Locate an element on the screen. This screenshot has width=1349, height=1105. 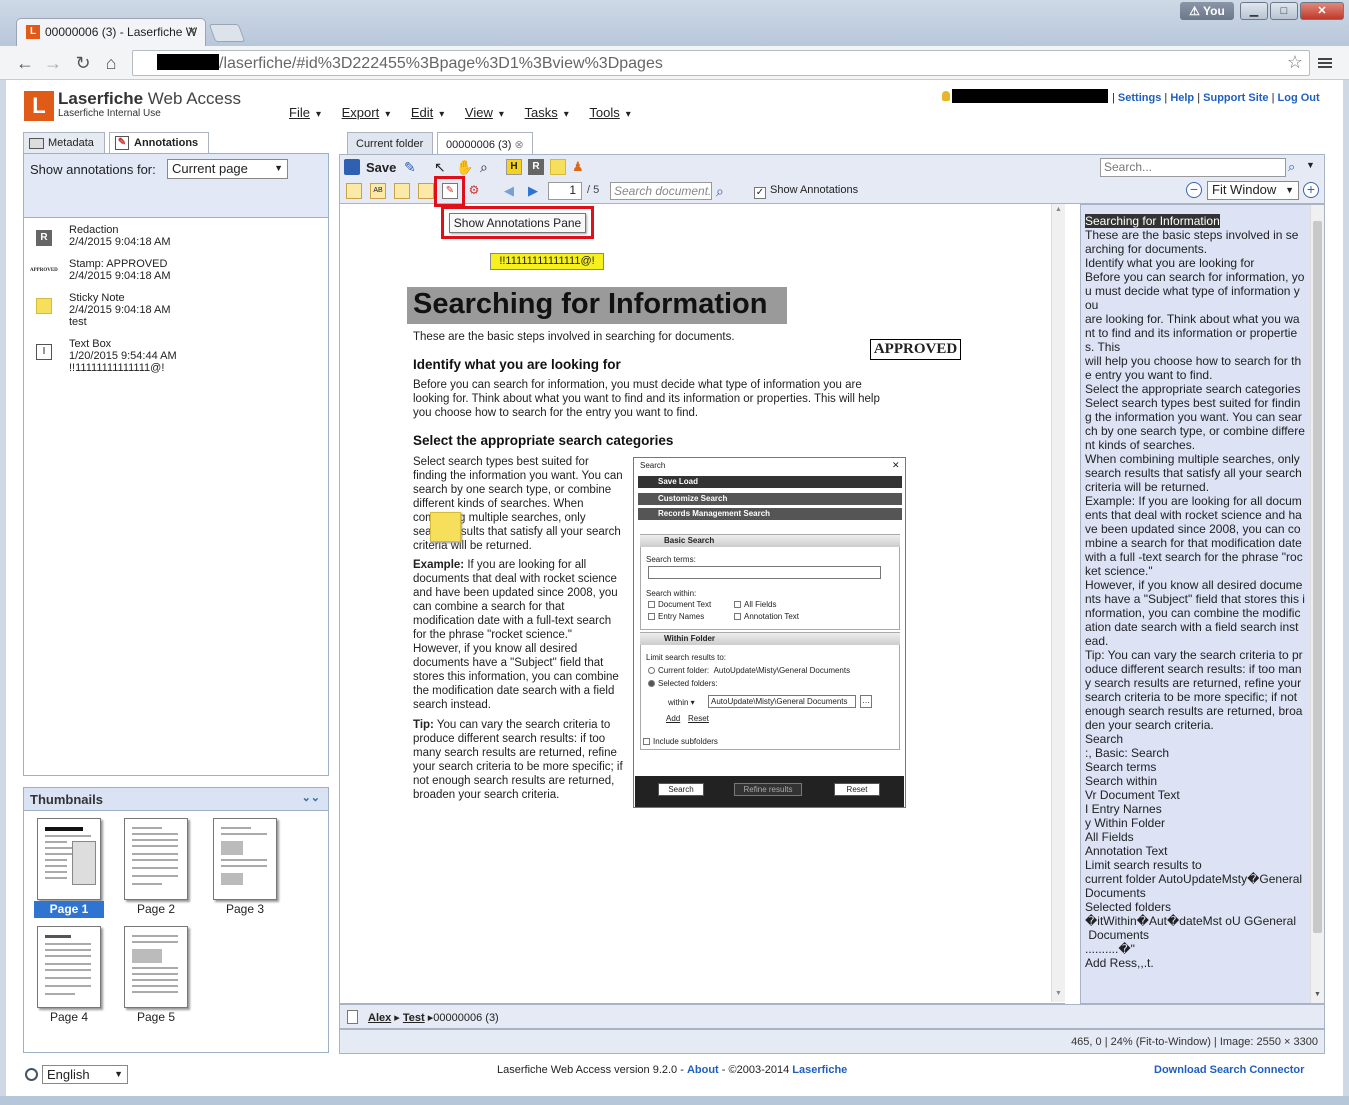
select-pointer-icon: ↖ is located at coordinates (442, 167).